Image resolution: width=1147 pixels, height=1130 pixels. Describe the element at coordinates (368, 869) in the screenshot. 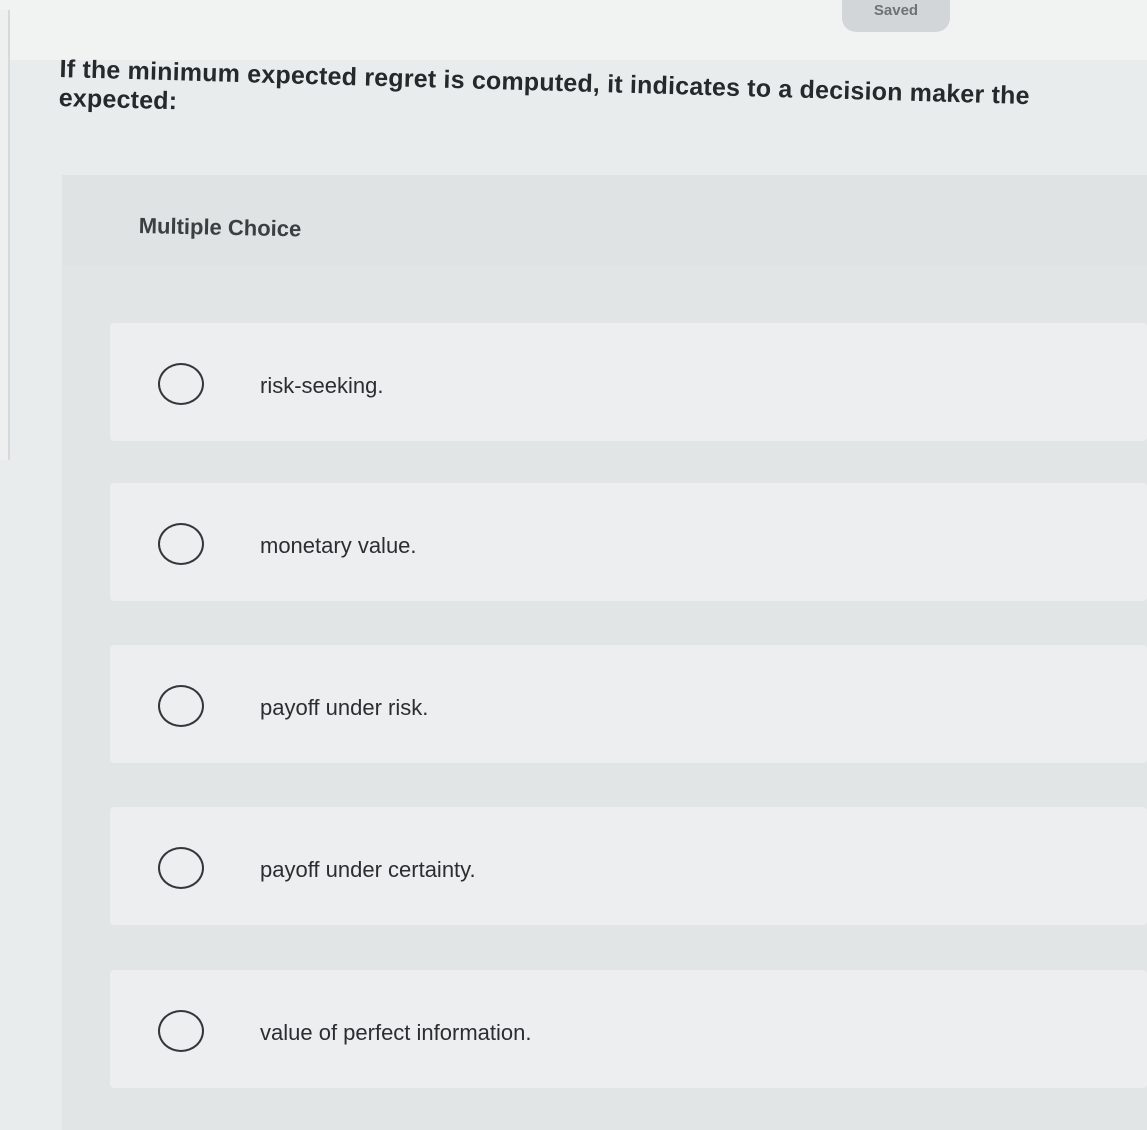

I see `answer-option-label: payoff under certainty.` at that location.